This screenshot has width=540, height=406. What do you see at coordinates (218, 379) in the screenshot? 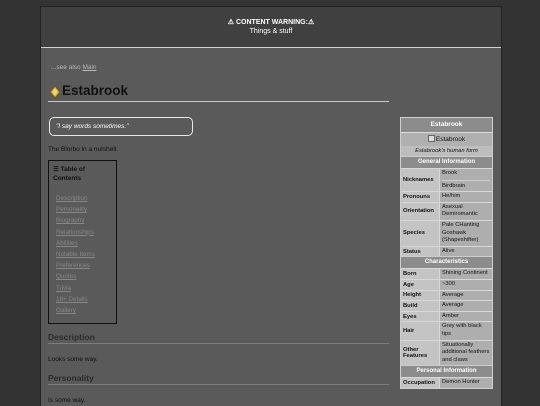
I see `section-heading-personality: Personality` at bounding box center [218, 379].